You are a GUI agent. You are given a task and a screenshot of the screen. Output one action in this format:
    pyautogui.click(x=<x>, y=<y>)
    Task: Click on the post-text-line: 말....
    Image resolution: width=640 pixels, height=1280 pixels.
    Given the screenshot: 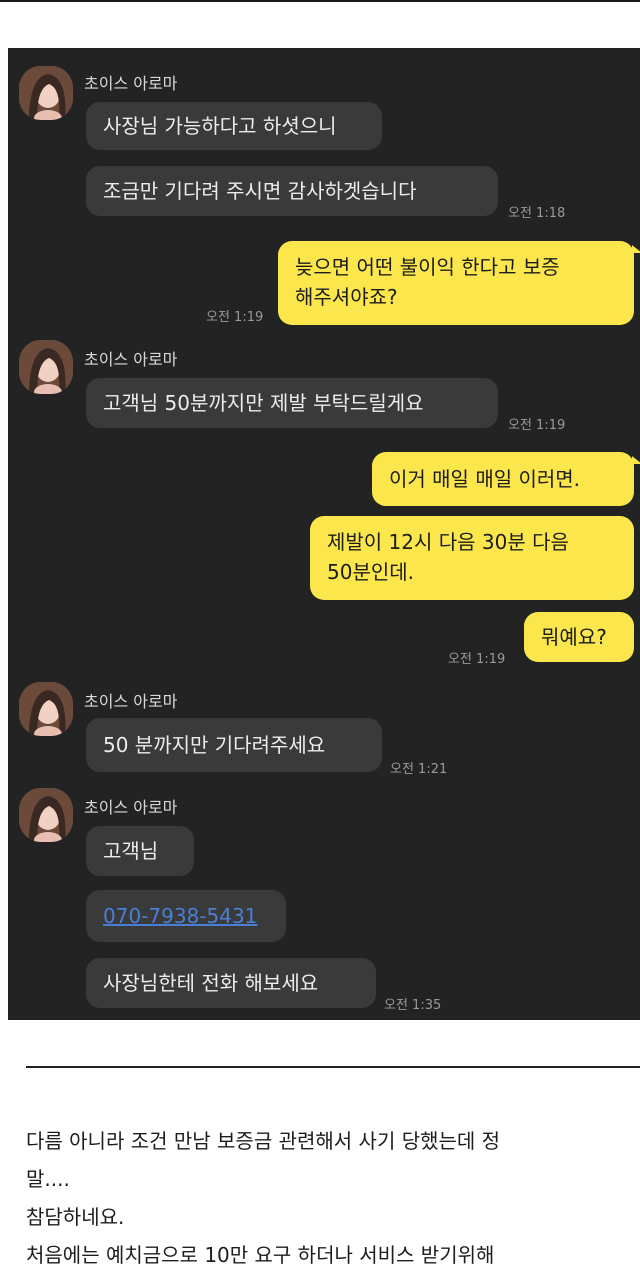 What is the action you would take?
    pyautogui.click(x=48, y=1179)
    